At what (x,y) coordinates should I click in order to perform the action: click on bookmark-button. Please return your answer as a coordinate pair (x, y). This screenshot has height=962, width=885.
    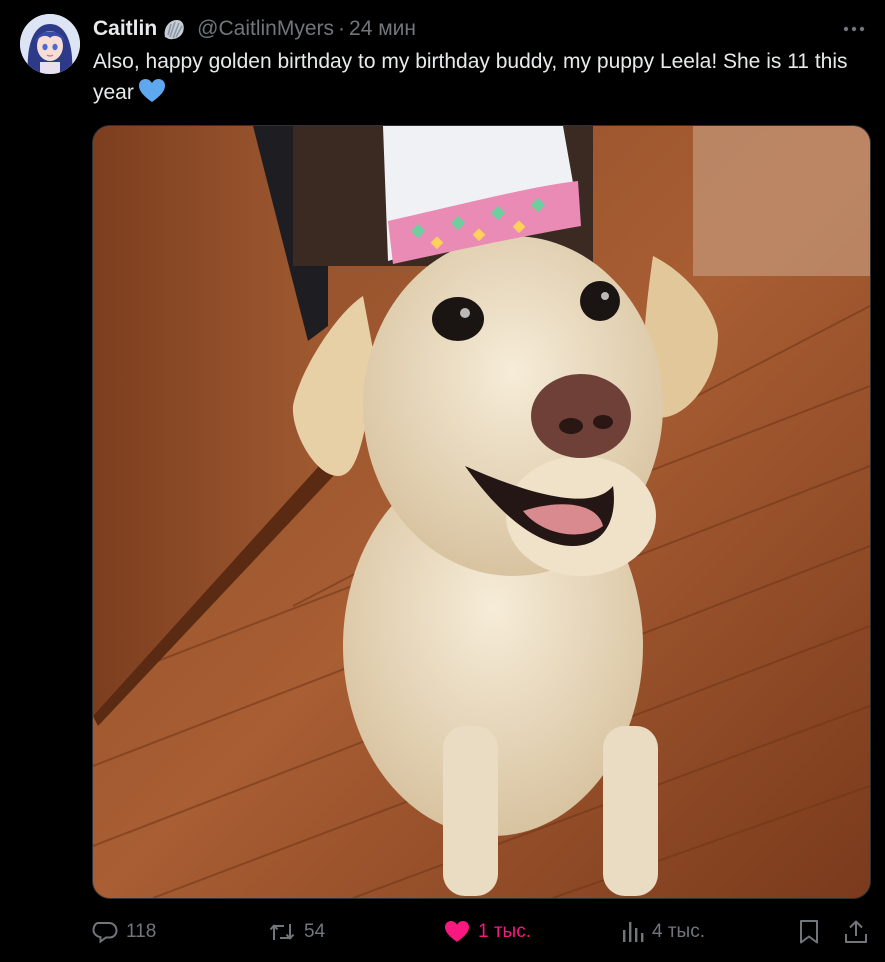
    Looking at the image, I should click on (809, 932).